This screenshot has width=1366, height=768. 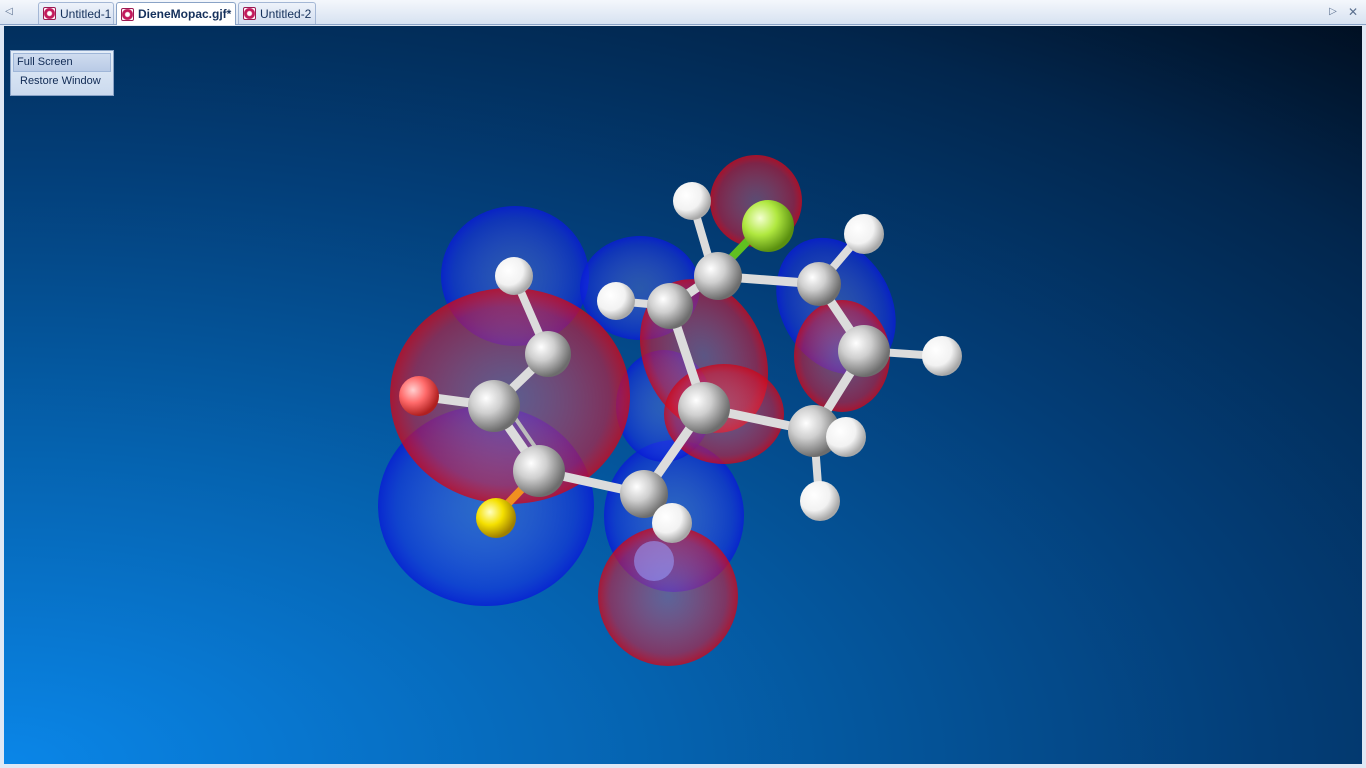 What do you see at coordinates (1364, 397) in the screenshot?
I see `window-frame-right` at bounding box center [1364, 397].